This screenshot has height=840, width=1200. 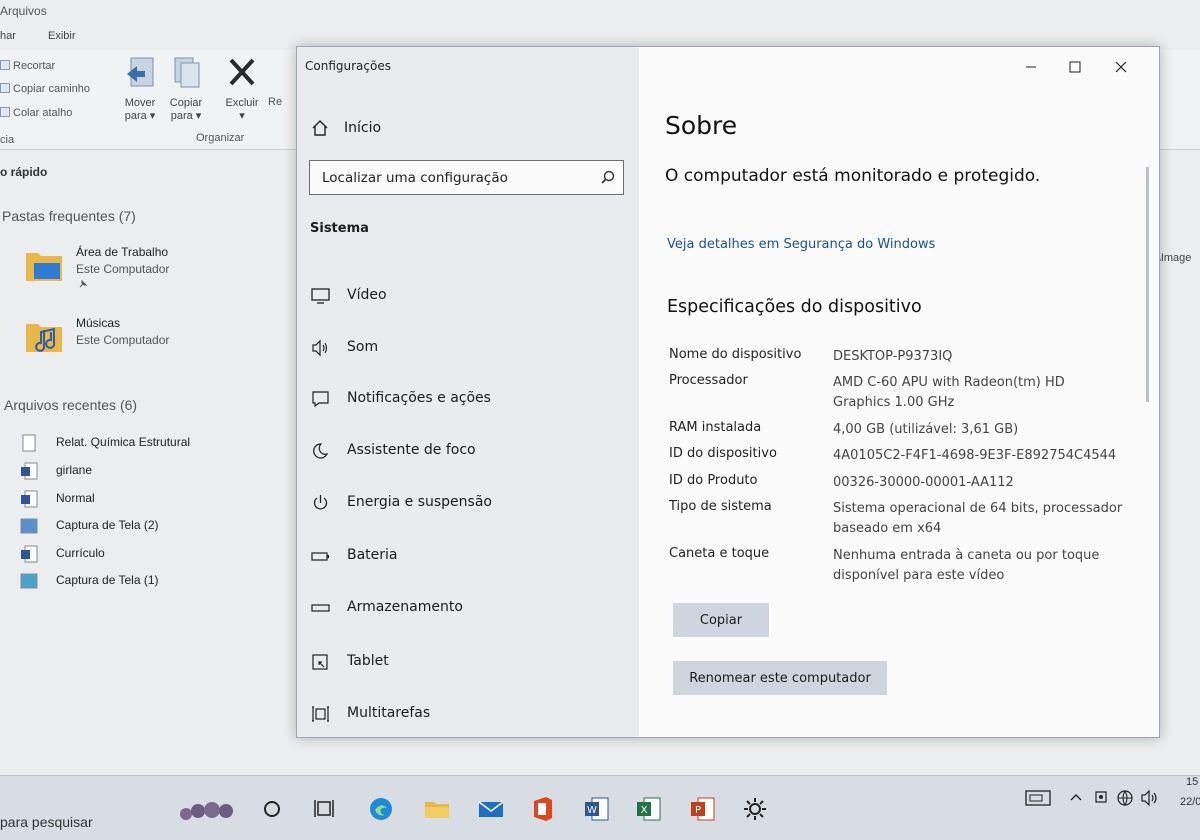 I want to click on sidebar-item-multitasking: Multitarefas, so click(x=466, y=715).